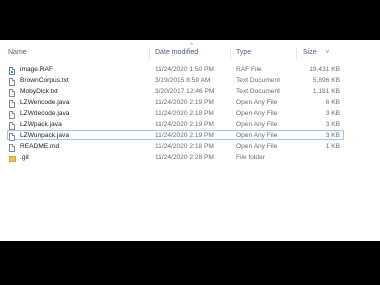 This screenshot has width=380, height=285. What do you see at coordinates (39, 91) in the screenshot?
I see `file-name: MobyDick.txt` at bounding box center [39, 91].